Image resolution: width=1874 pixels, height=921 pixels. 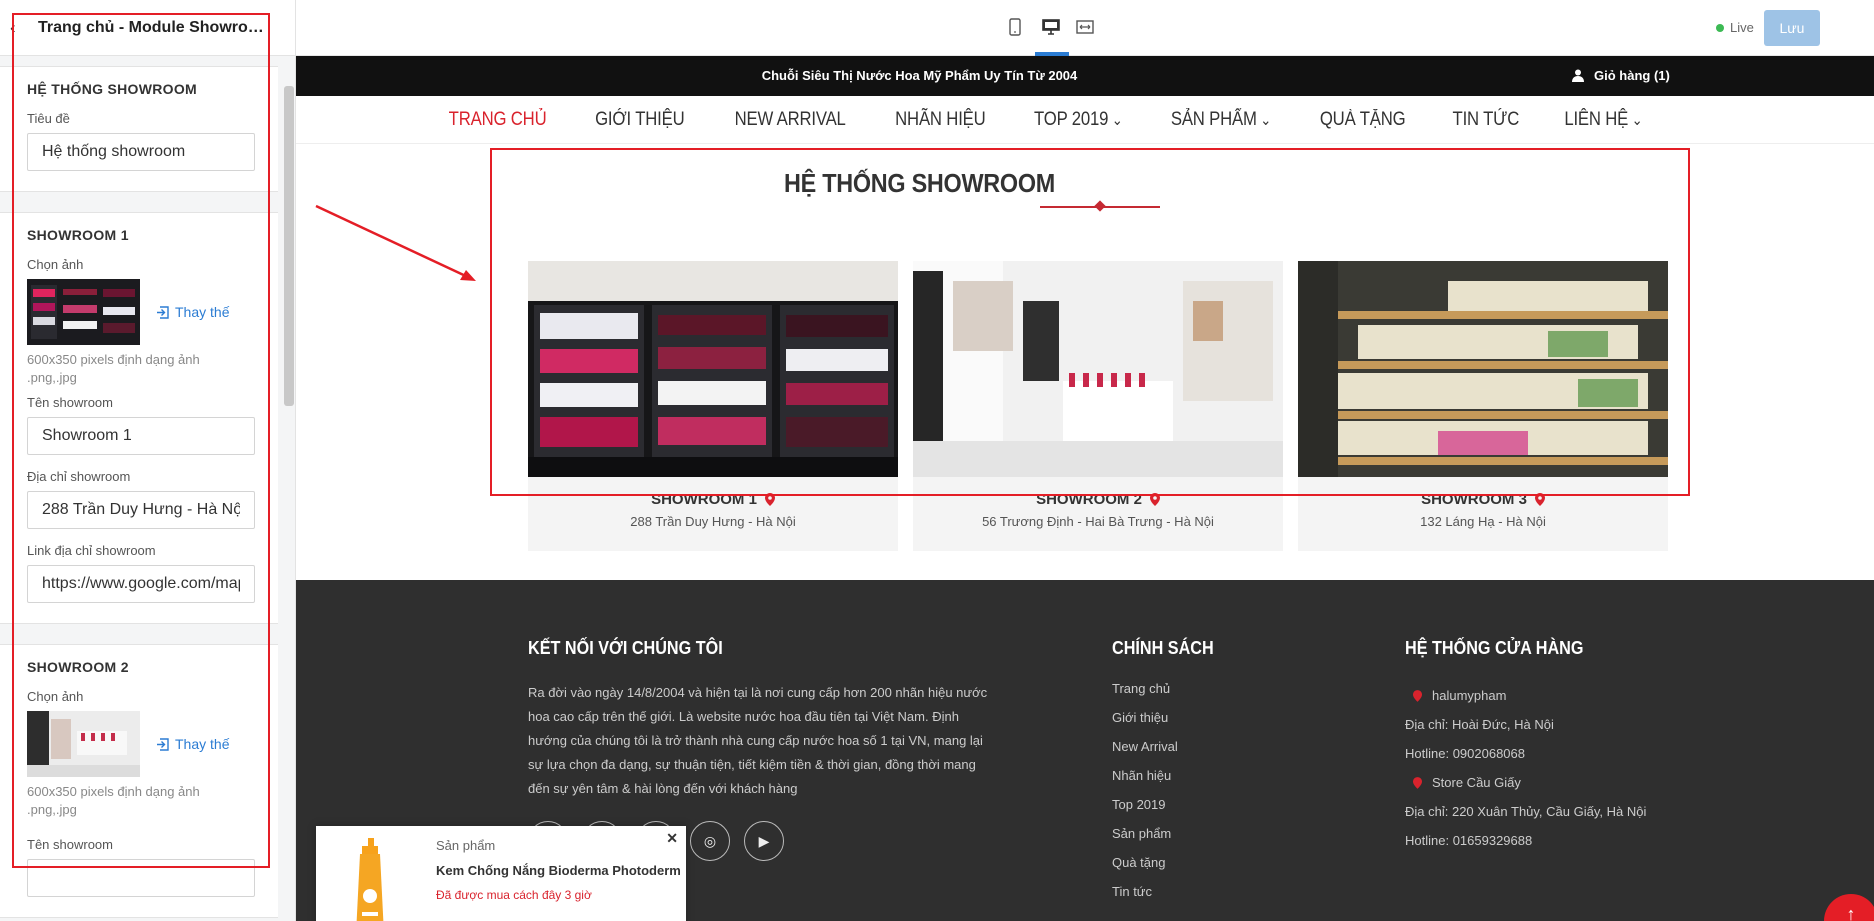 What do you see at coordinates (713, 521) in the screenshot?
I see `showroom-address: 288 Trần Duy Hưng - Hà Nội` at bounding box center [713, 521].